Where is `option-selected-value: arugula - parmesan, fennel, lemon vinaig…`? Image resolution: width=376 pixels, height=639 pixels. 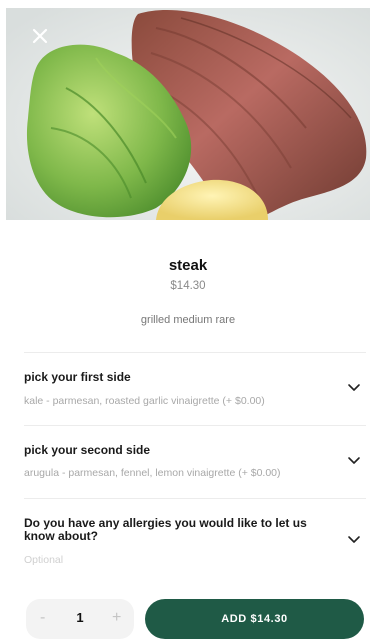 option-selected-value: arugula - parmesan, fennel, lemon vinaig… is located at coordinates (152, 473).